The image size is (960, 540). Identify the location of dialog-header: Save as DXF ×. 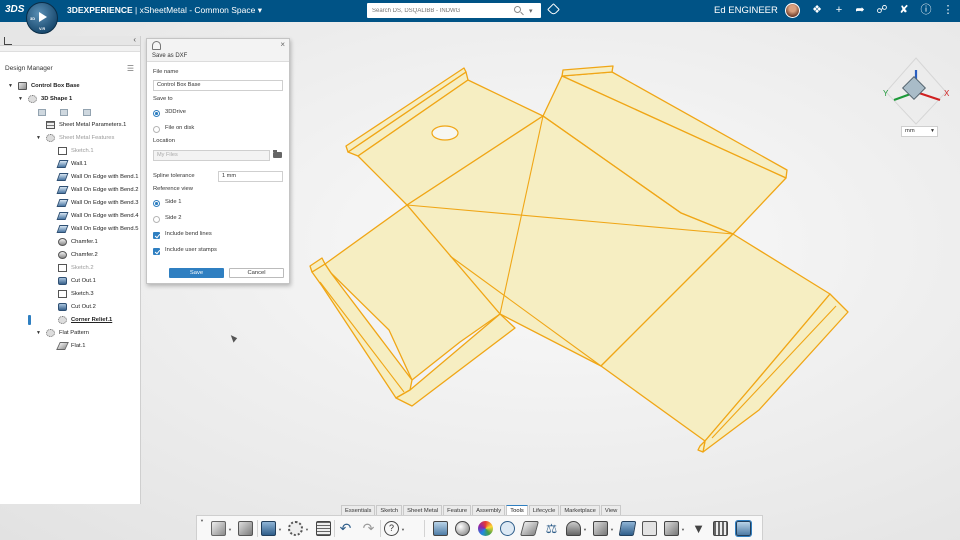
(218, 50).